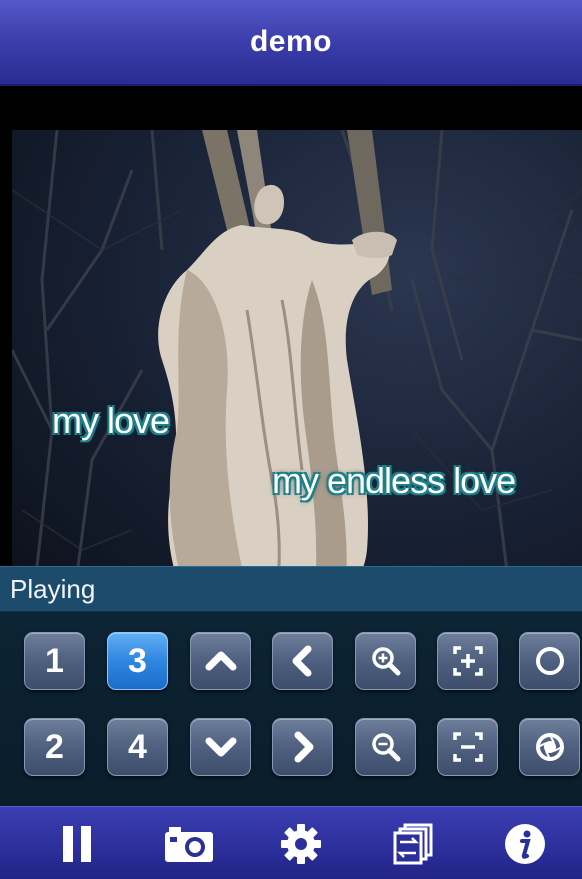 This screenshot has width=582, height=879. I want to click on snapshot-button, so click(189, 843).